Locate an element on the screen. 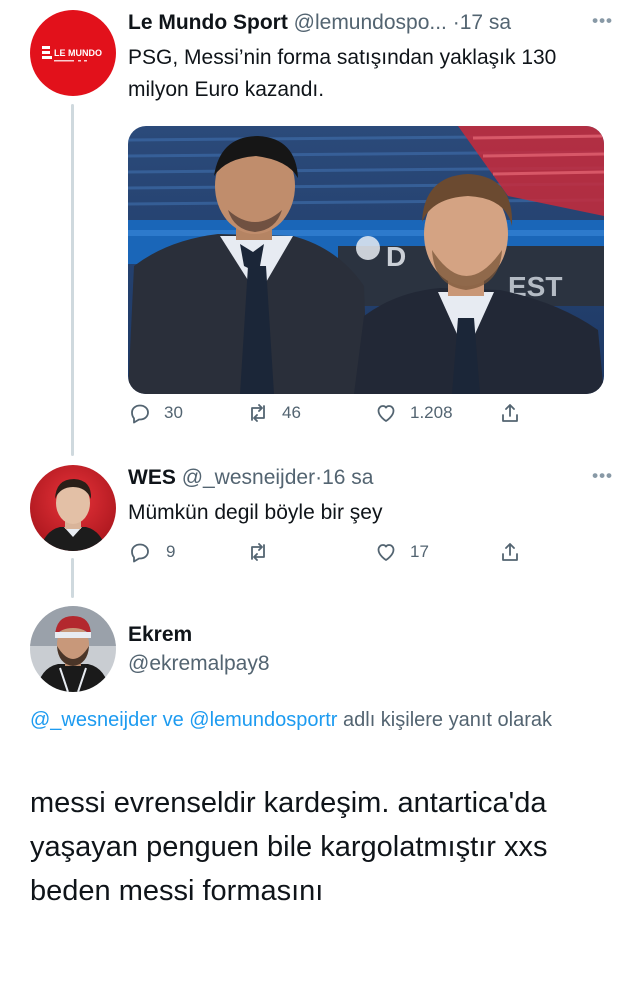 The height and width of the screenshot is (983, 635). retweet-button: 46 is located at coordinates (273, 413).